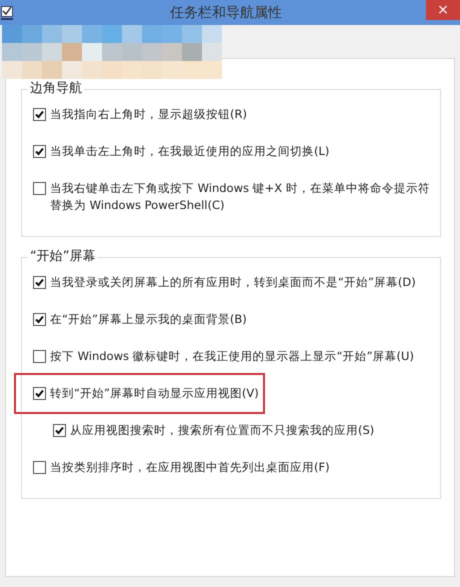 The image size is (460, 587). What do you see at coordinates (154, 393) in the screenshot?
I see `checkbox-label: 转到“开始”屏幕时自动显示应用视图(V)` at bounding box center [154, 393].